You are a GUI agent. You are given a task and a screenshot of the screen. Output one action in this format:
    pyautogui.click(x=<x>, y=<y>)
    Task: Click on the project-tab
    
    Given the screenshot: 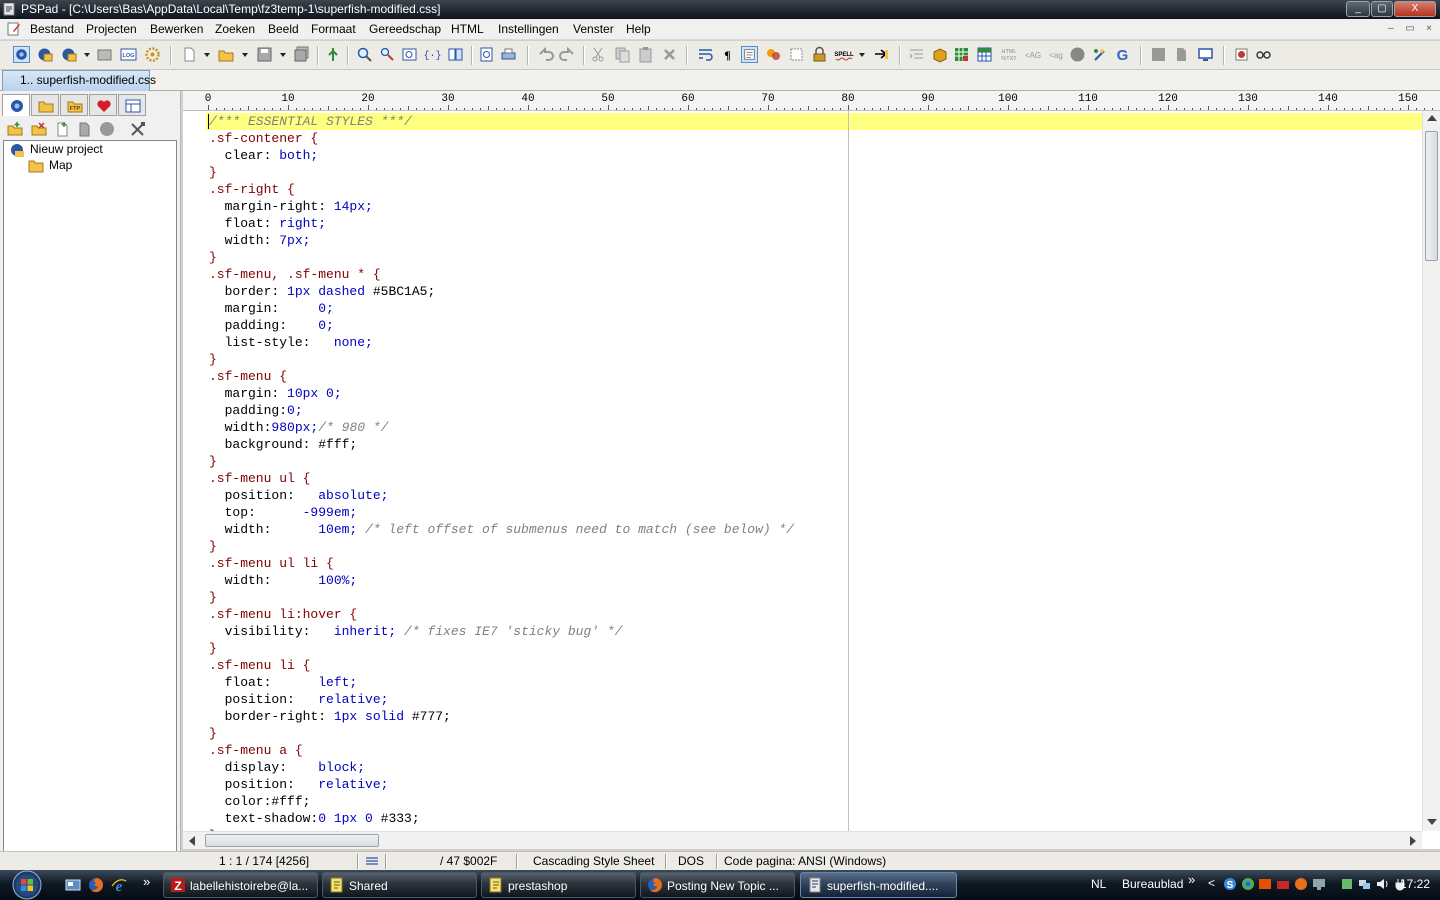 What is the action you would take?
    pyautogui.click(x=16, y=105)
    